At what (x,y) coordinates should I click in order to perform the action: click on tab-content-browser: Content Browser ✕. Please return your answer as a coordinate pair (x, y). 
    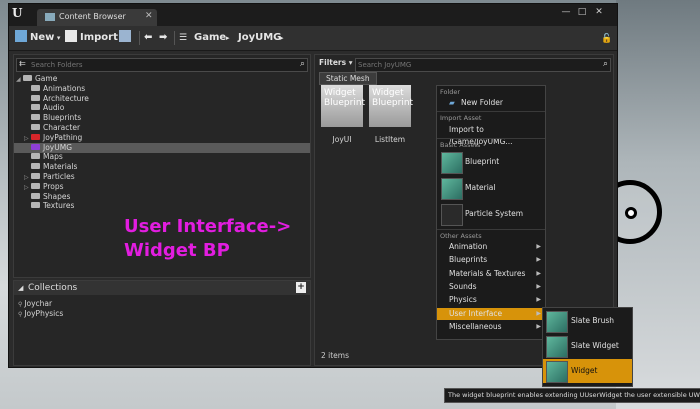
    Looking at the image, I should click on (97, 17).